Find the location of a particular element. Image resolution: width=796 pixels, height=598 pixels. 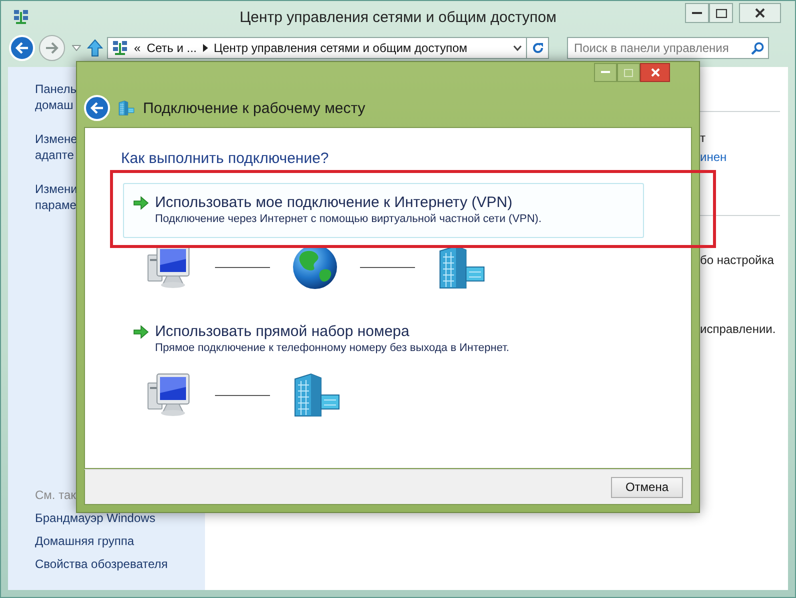

window-title: Центр управления сетями и общим доступом is located at coordinates (398, 17).